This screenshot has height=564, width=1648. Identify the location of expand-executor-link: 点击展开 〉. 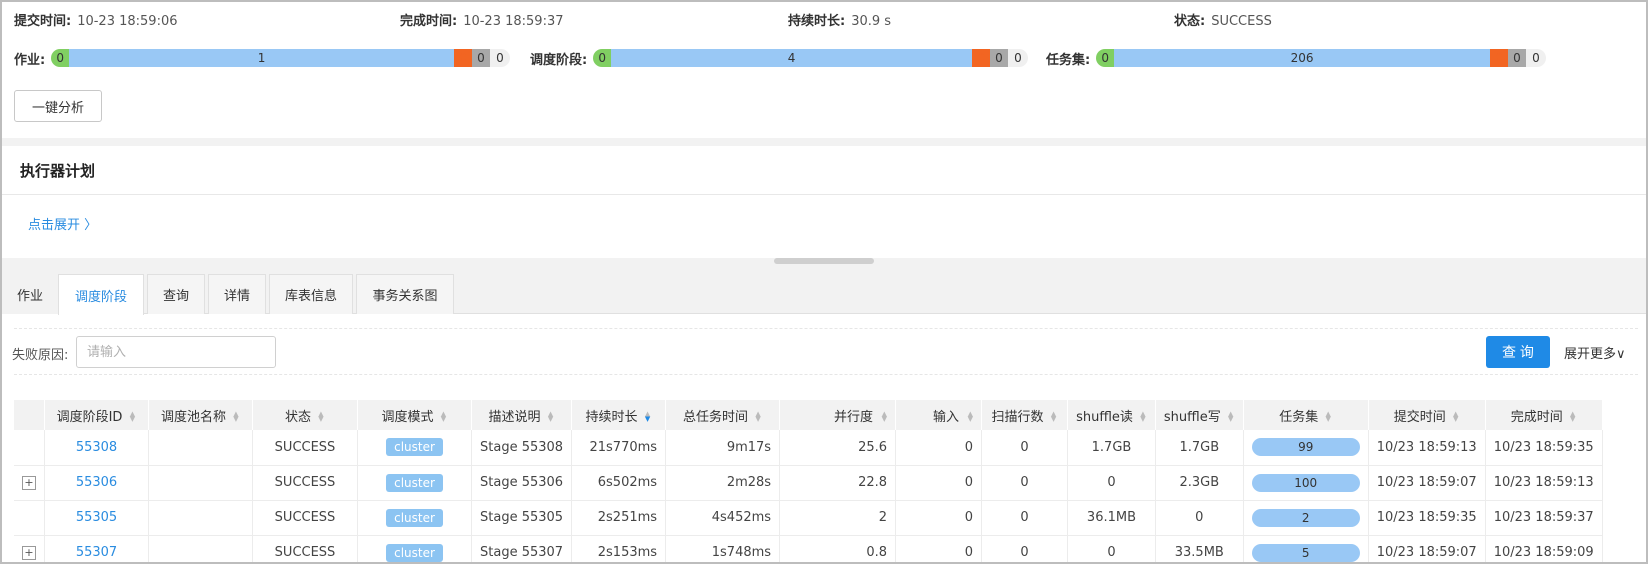
(62, 223).